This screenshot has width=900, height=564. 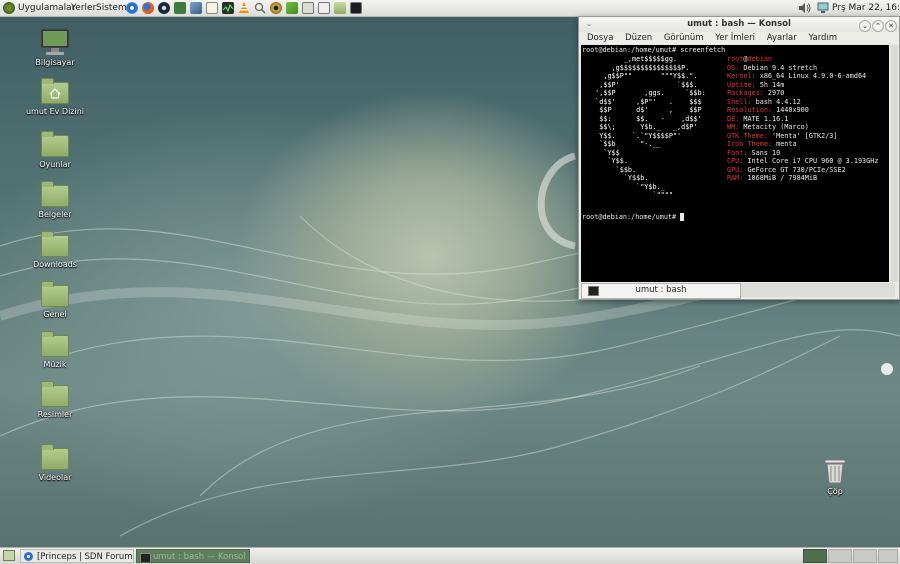 I want to click on user-host-line: root@debian, so click(x=802, y=59).